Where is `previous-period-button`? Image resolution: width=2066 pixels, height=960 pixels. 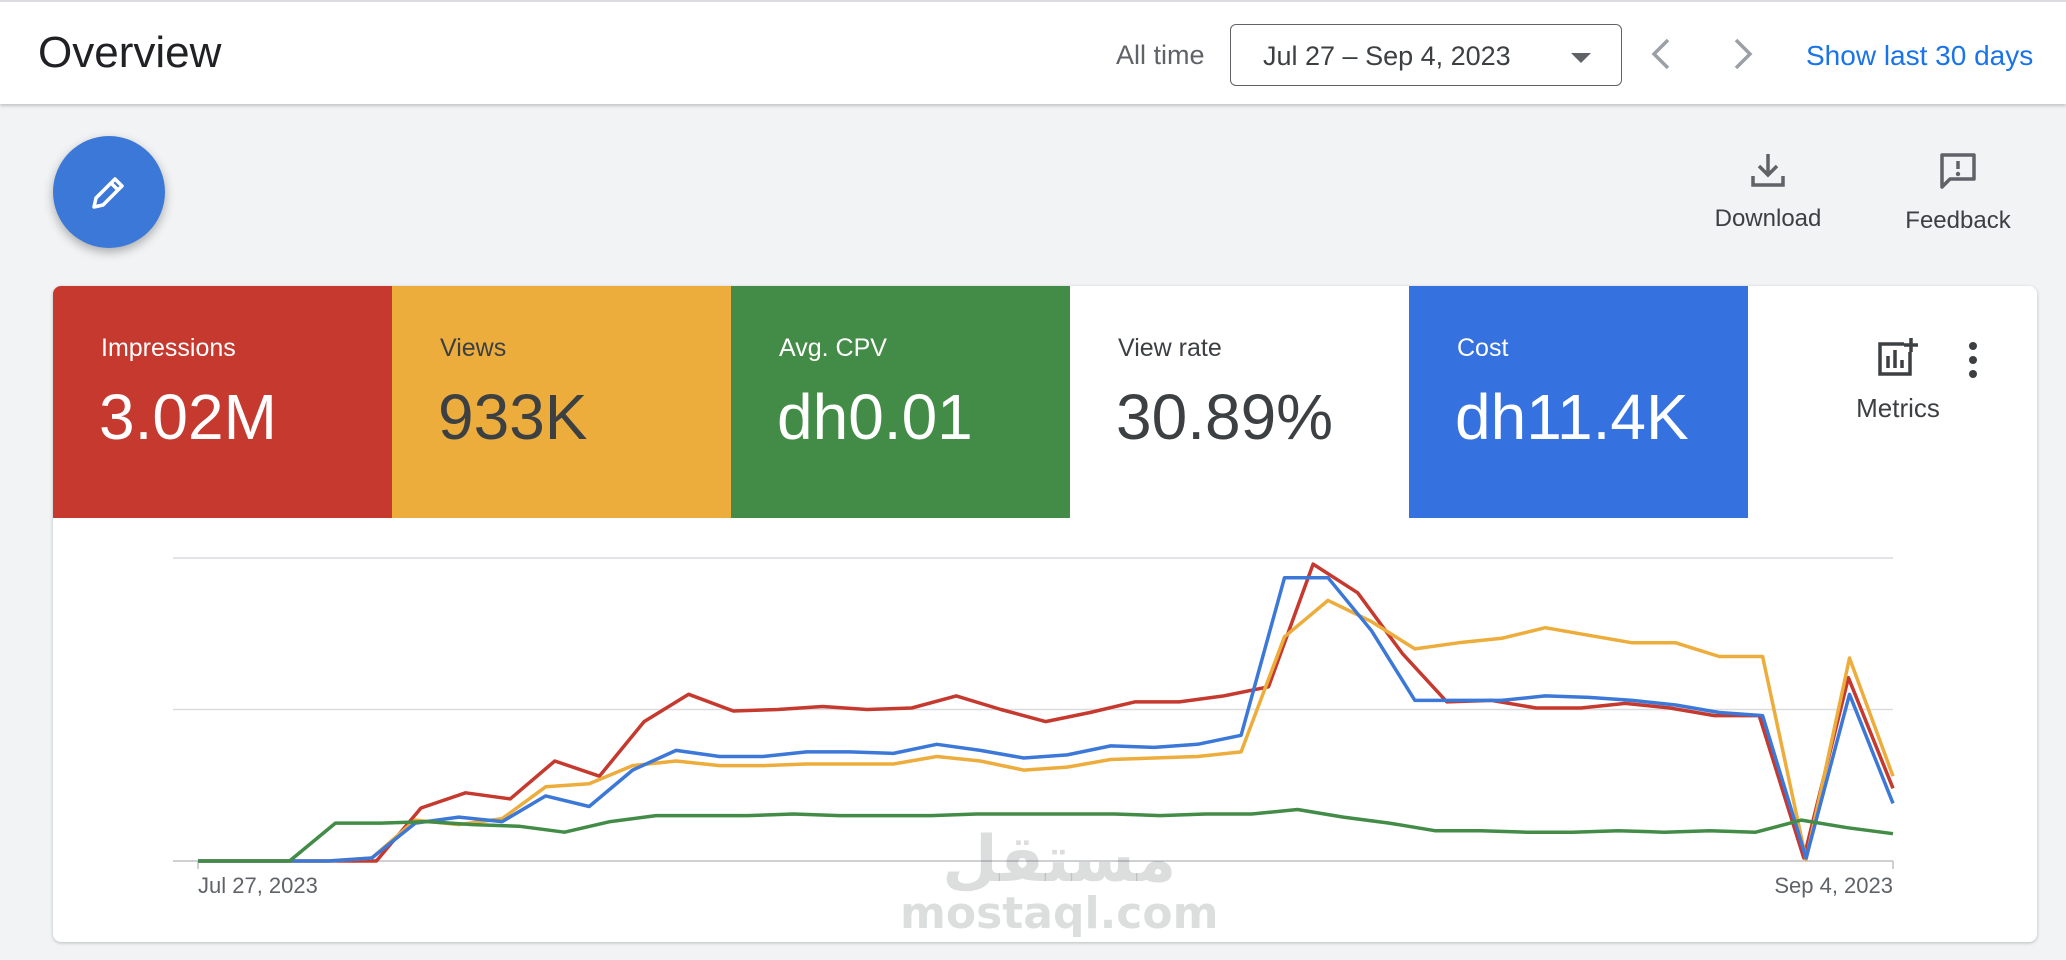 previous-period-button is located at coordinates (1662, 54).